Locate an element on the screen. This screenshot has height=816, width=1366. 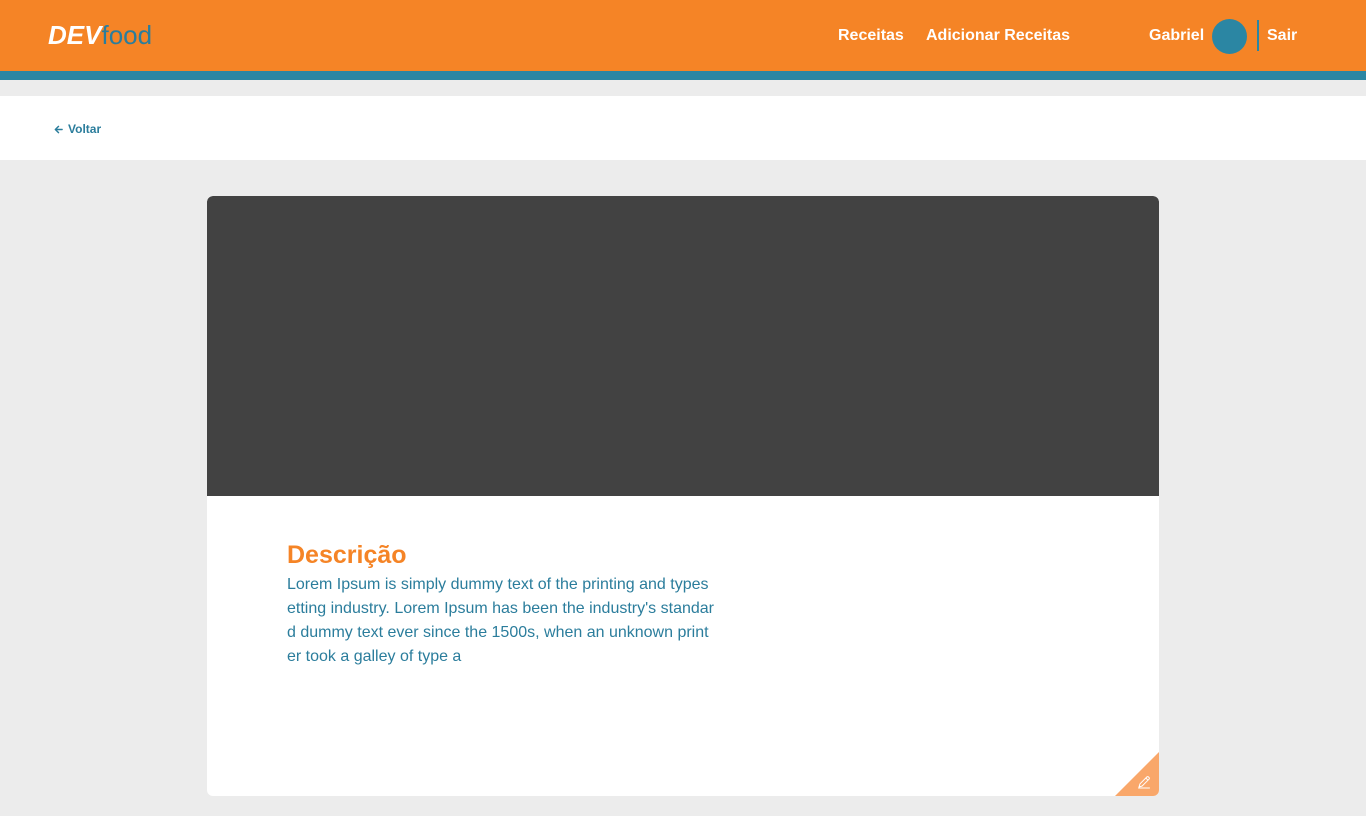
description-title: Descrição is located at coordinates (347, 555).